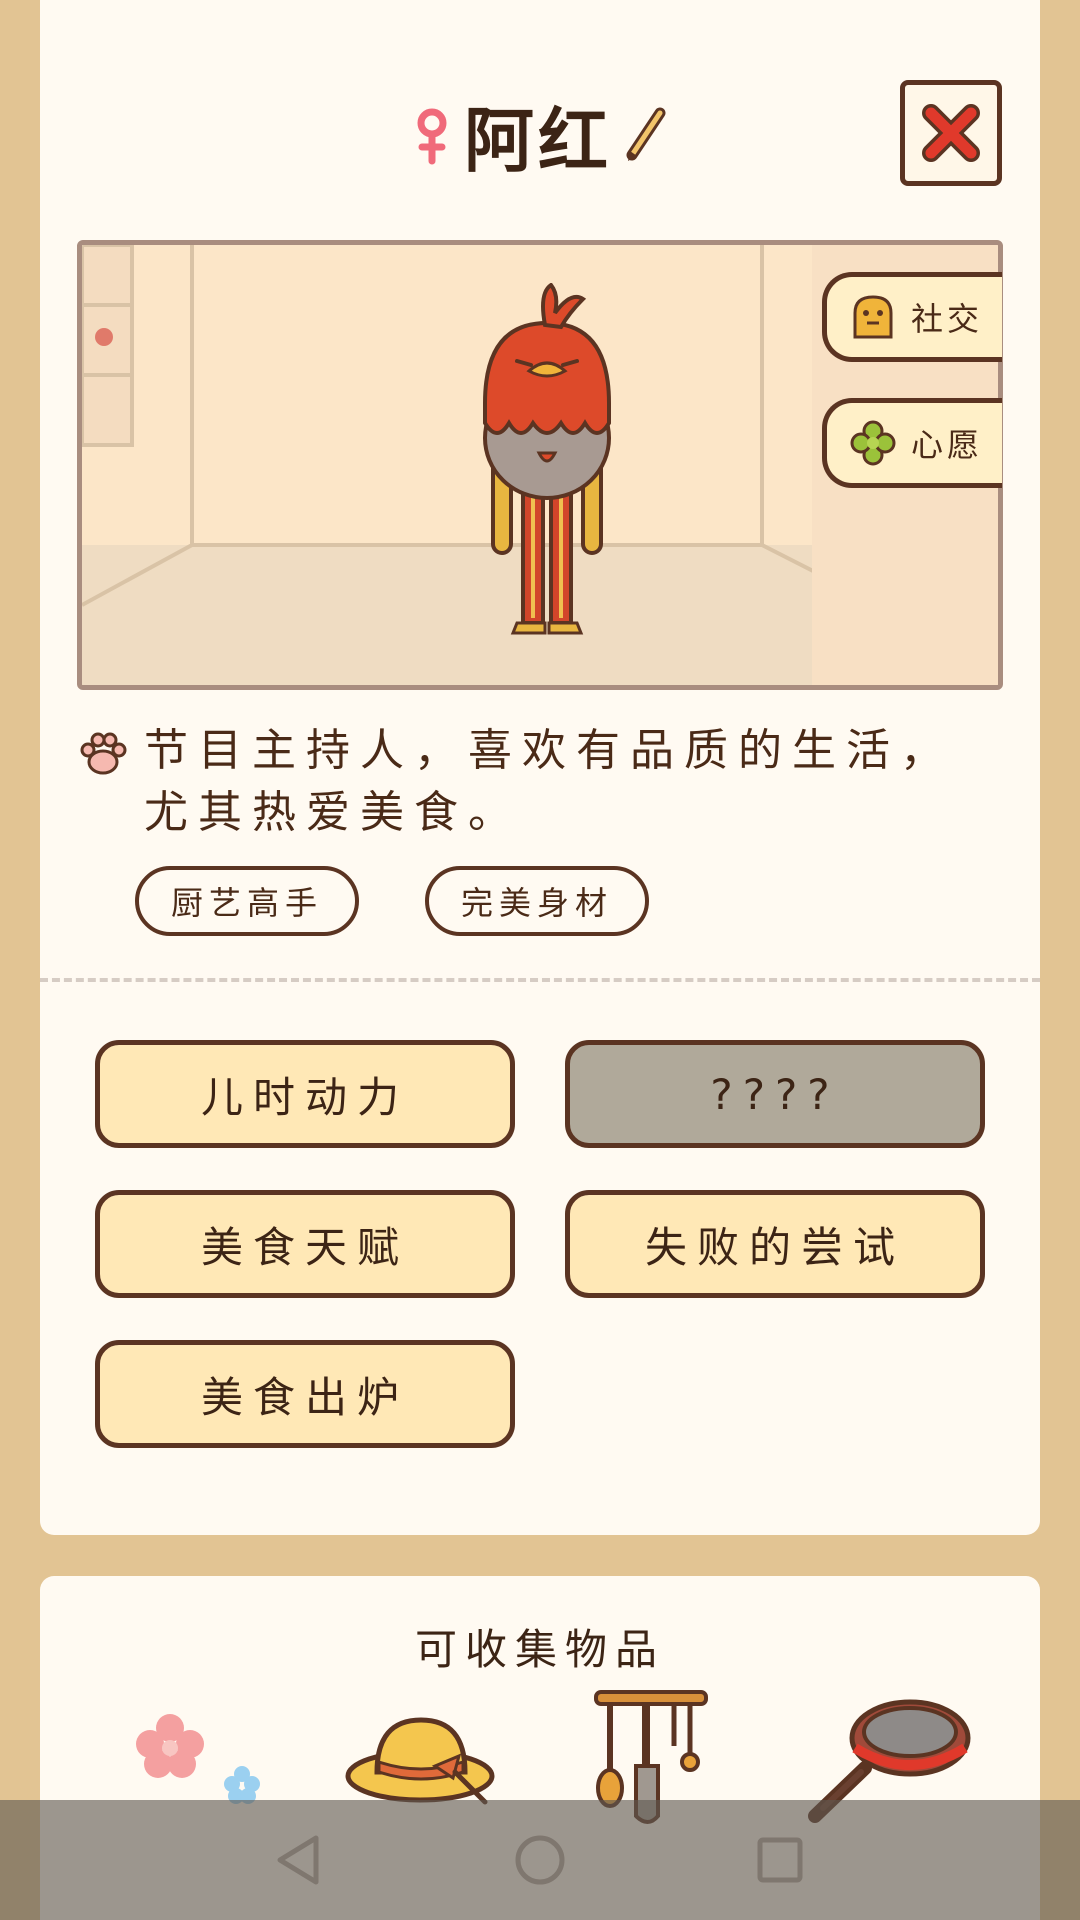 This screenshot has width=1080, height=1920. I want to click on female-symbol-icon, so click(432, 136).